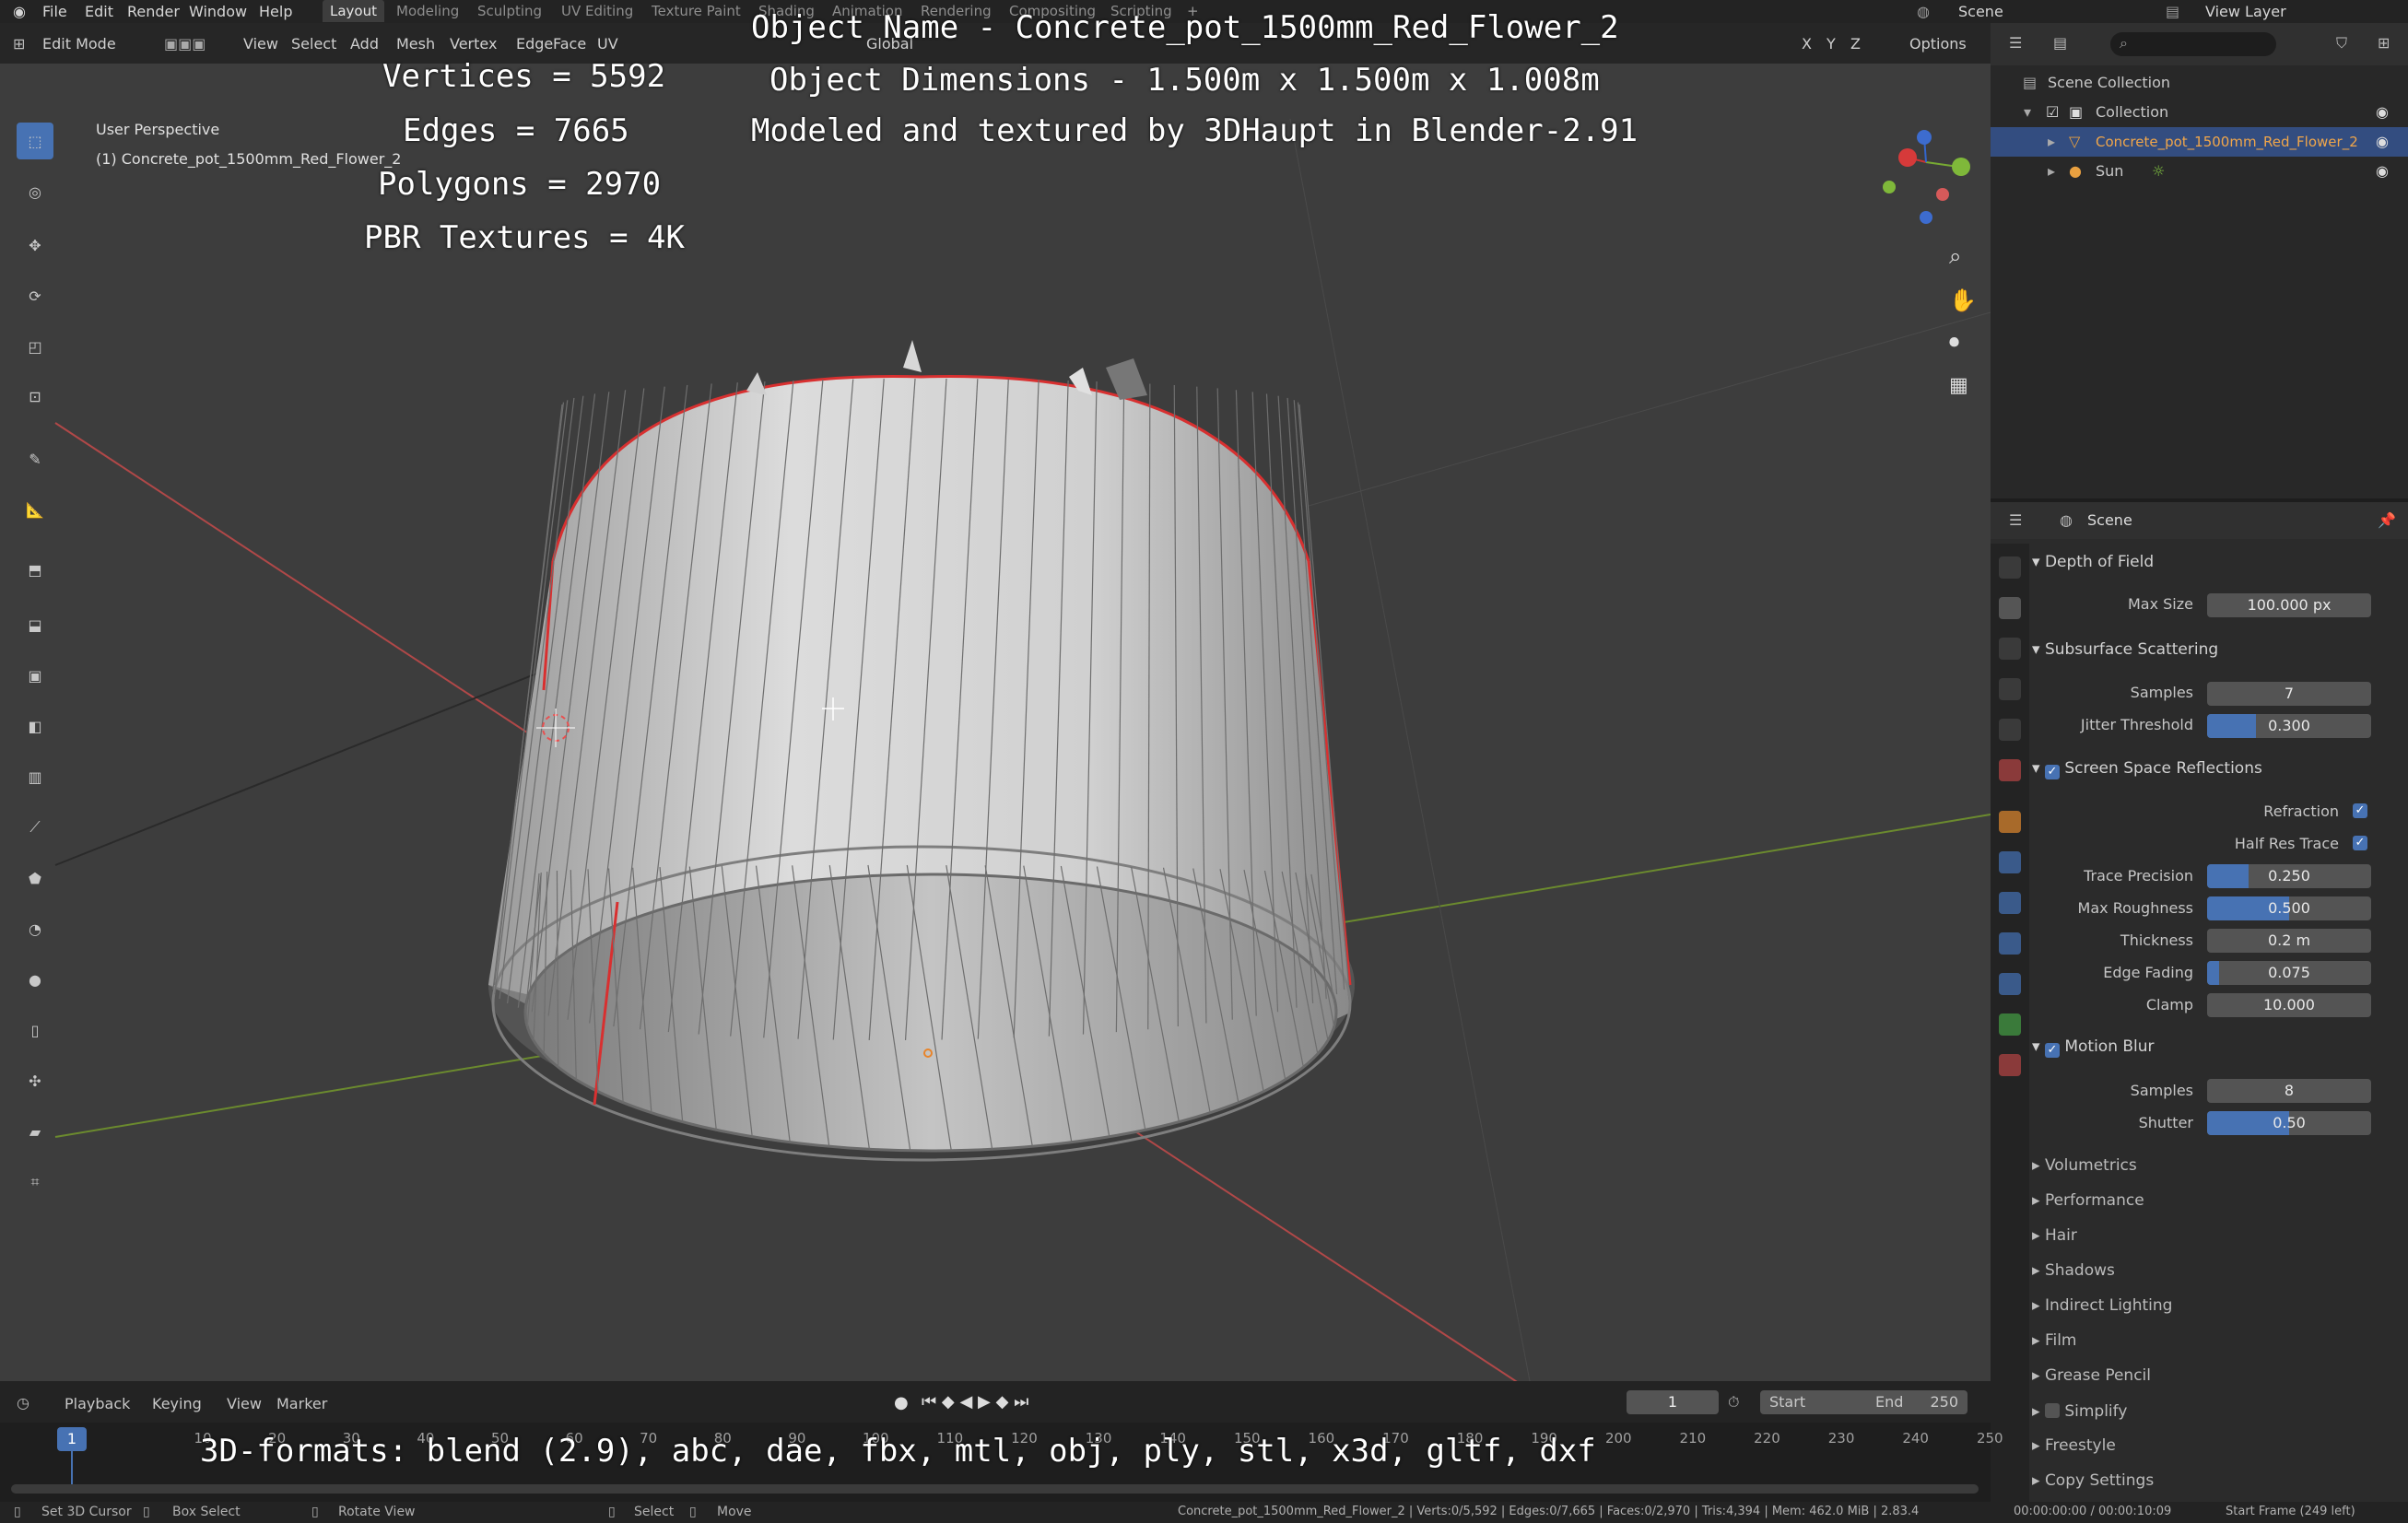  What do you see at coordinates (79, 44) in the screenshot?
I see `mode-dropdown: Edit Mode` at bounding box center [79, 44].